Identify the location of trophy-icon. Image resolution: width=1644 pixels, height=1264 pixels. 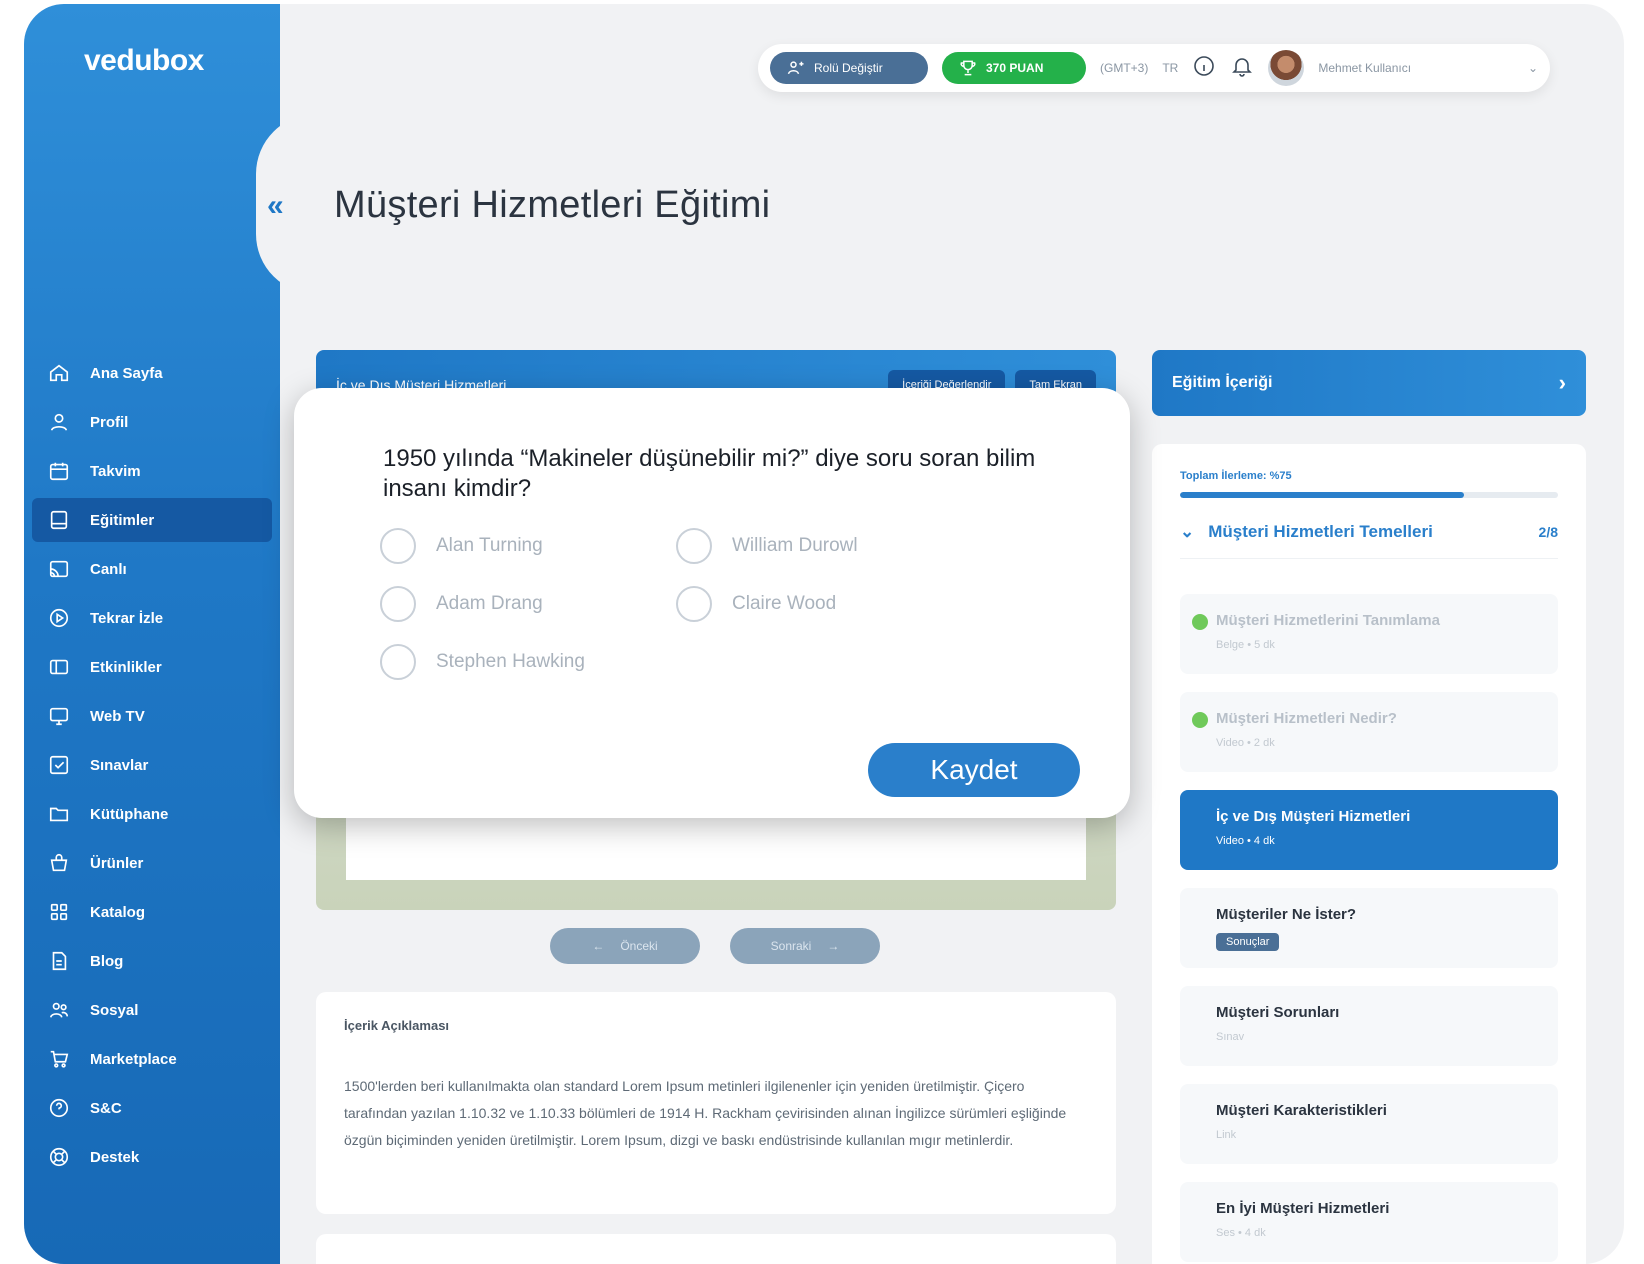
(968, 68).